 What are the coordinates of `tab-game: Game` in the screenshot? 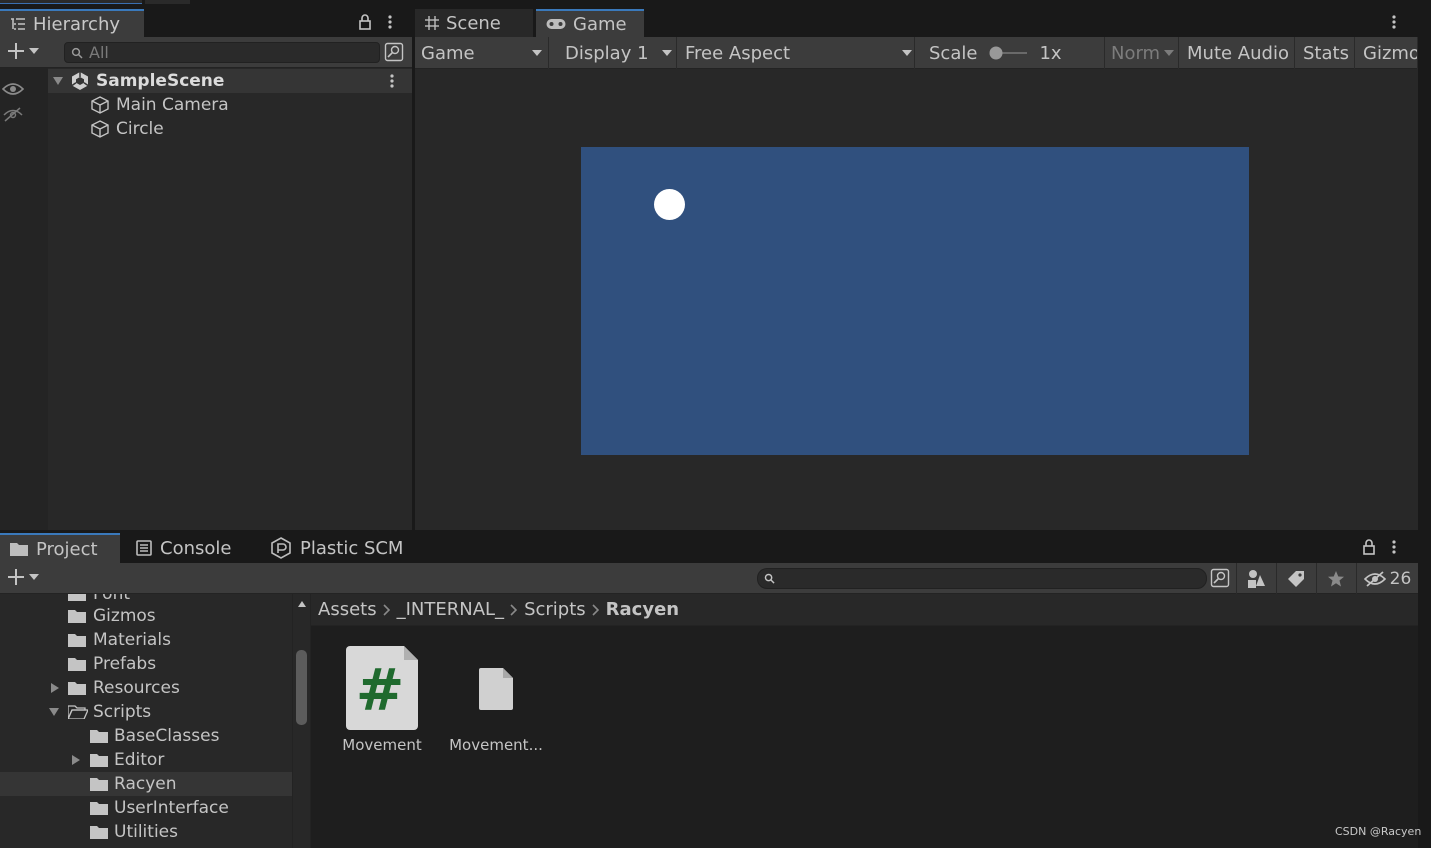 It's located at (590, 23).